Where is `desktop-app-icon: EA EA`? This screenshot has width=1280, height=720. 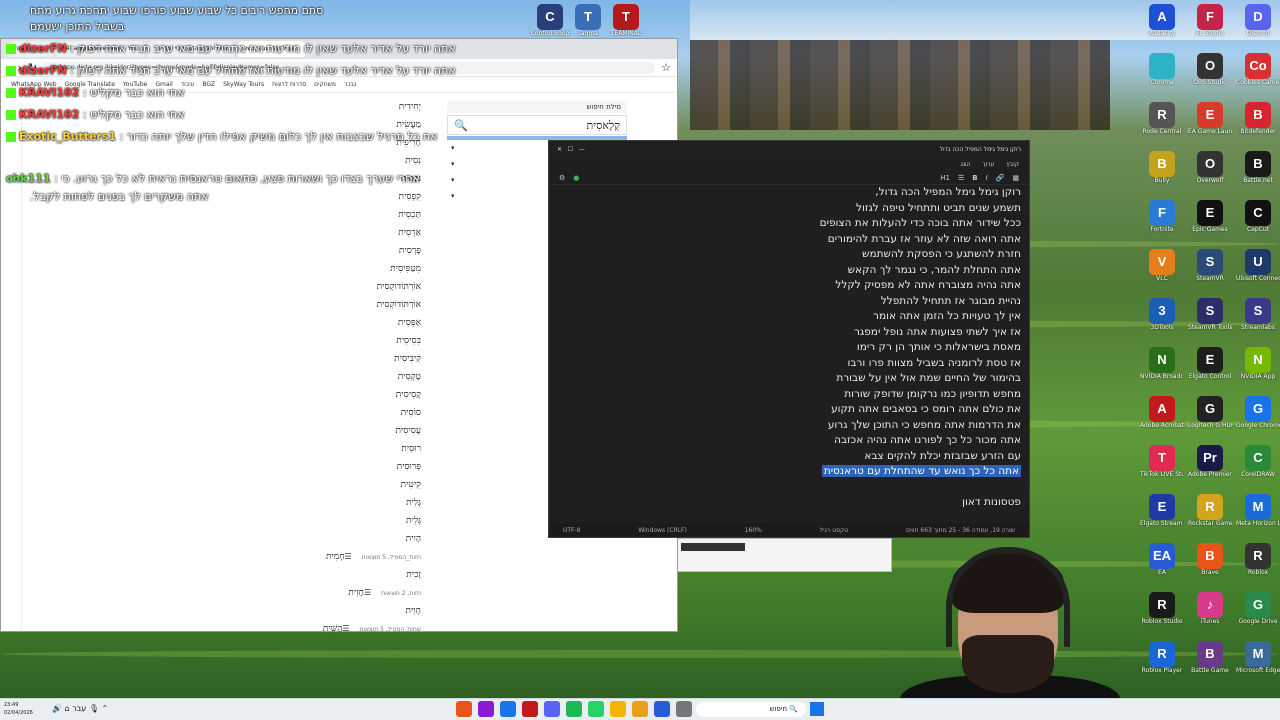 desktop-app-icon: EA EA is located at coordinates (1162, 565).